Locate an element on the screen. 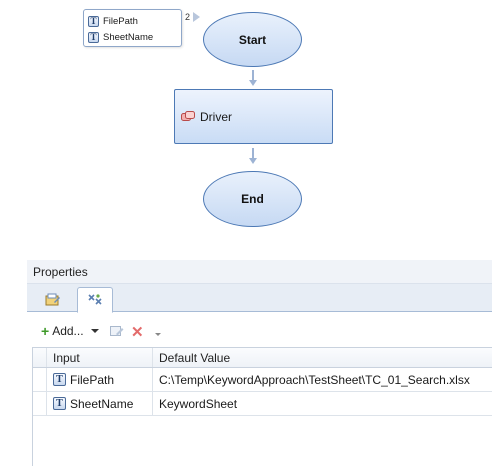 The height and width of the screenshot is (466, 492). end-node-label: End is located at coordinates (252, 199).